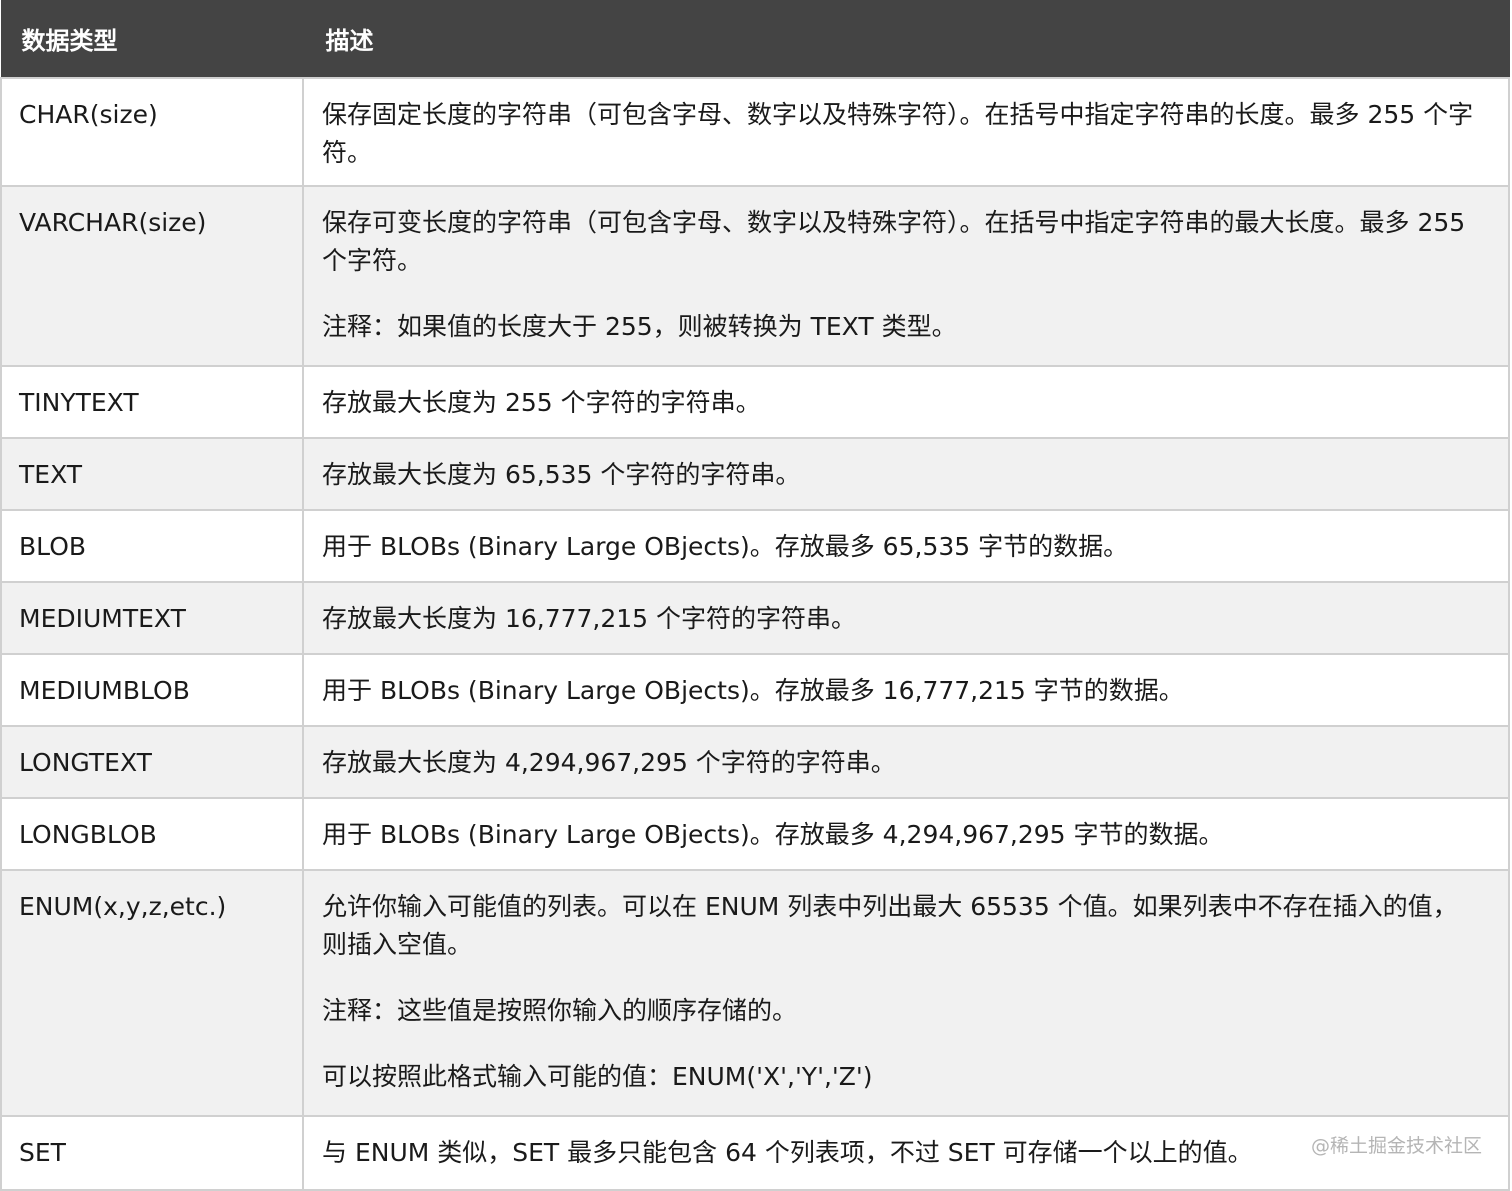 The height and width of the screenshot is (1191, 1512). I want to click on description-cell: 存放最大长度为 16,777,215 个字符的字符串。, so click(906, 617).